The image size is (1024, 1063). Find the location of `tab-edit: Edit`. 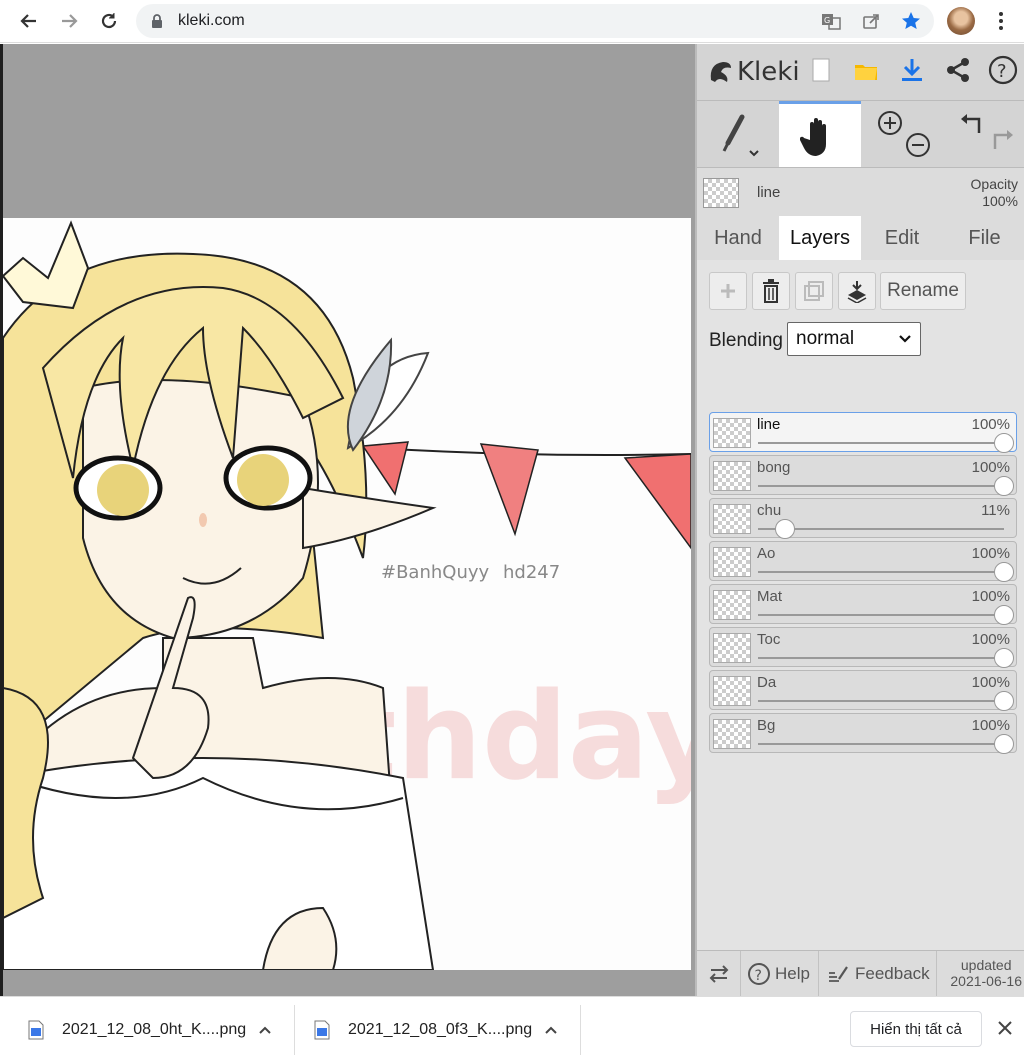

tab-edit: Edit is located at coordinates (902, 238).